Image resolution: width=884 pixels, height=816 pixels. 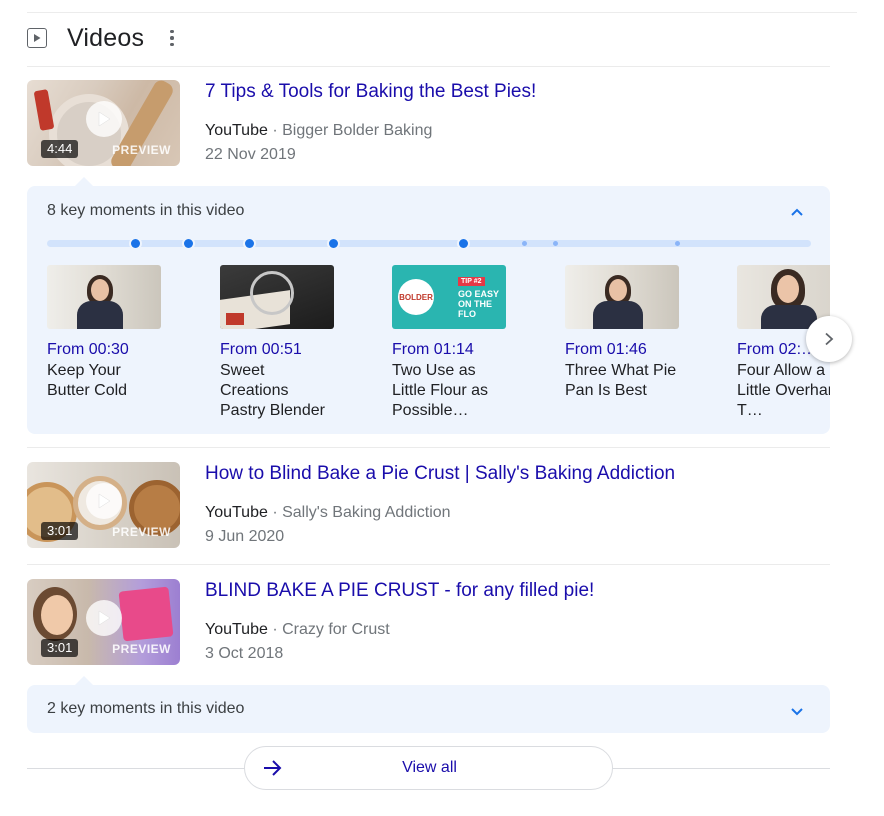 What do you see at coordinates (471, 281) in the screenshot?
I see `tip-badge: TIP #2` at bounding box center [471, 281].